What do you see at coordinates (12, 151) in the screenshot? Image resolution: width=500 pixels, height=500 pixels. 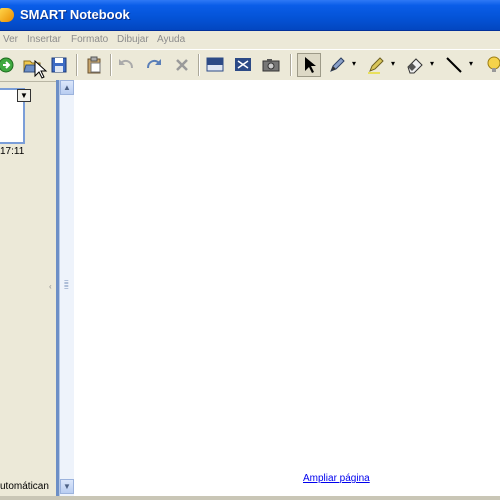 I see `thumbnail-time: 17:11` at bounding box center [12, 151].